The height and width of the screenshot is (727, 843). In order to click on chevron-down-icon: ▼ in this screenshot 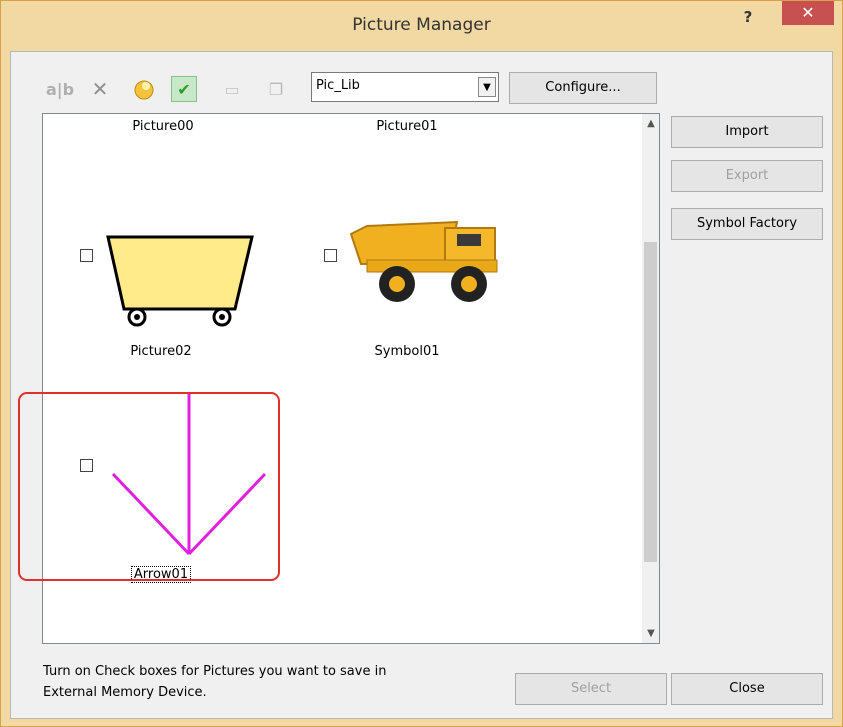, I will do `click(487, 87)`.